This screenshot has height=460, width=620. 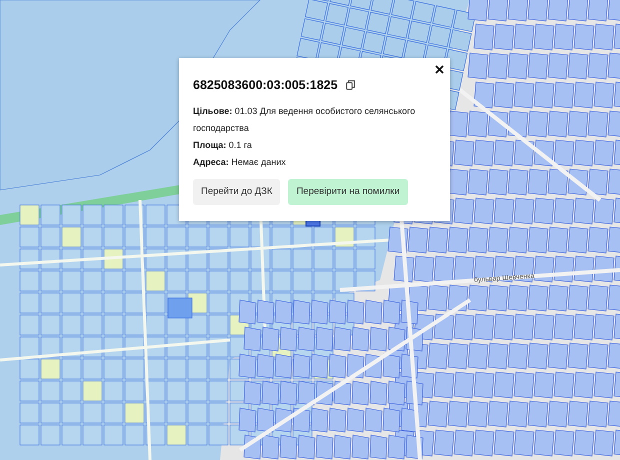 I want to click on close-icon, so click(x=439, y=69).